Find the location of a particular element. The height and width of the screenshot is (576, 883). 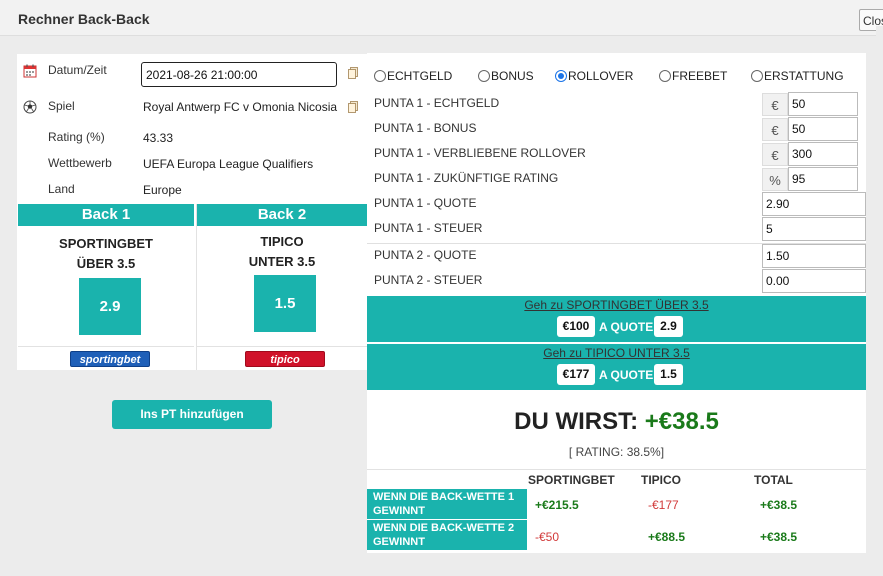

radio-label: ROLLOVER is located at coordinates (601, 76).